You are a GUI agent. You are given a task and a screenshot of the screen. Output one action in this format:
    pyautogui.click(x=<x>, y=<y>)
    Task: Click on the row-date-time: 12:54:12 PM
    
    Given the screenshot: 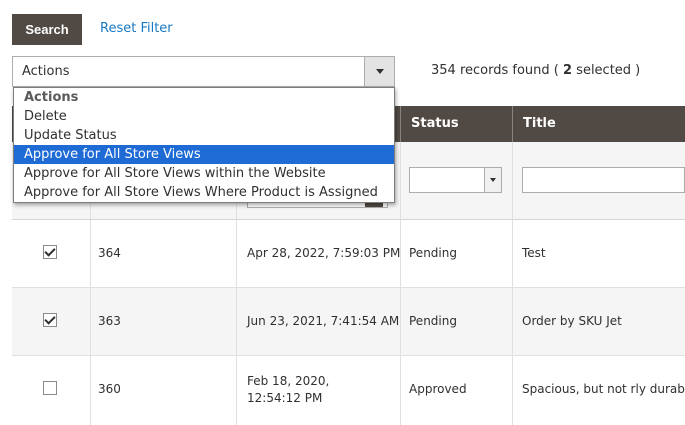 What is the action you would take?
    pyautogui.click(x=285, y=398)
    